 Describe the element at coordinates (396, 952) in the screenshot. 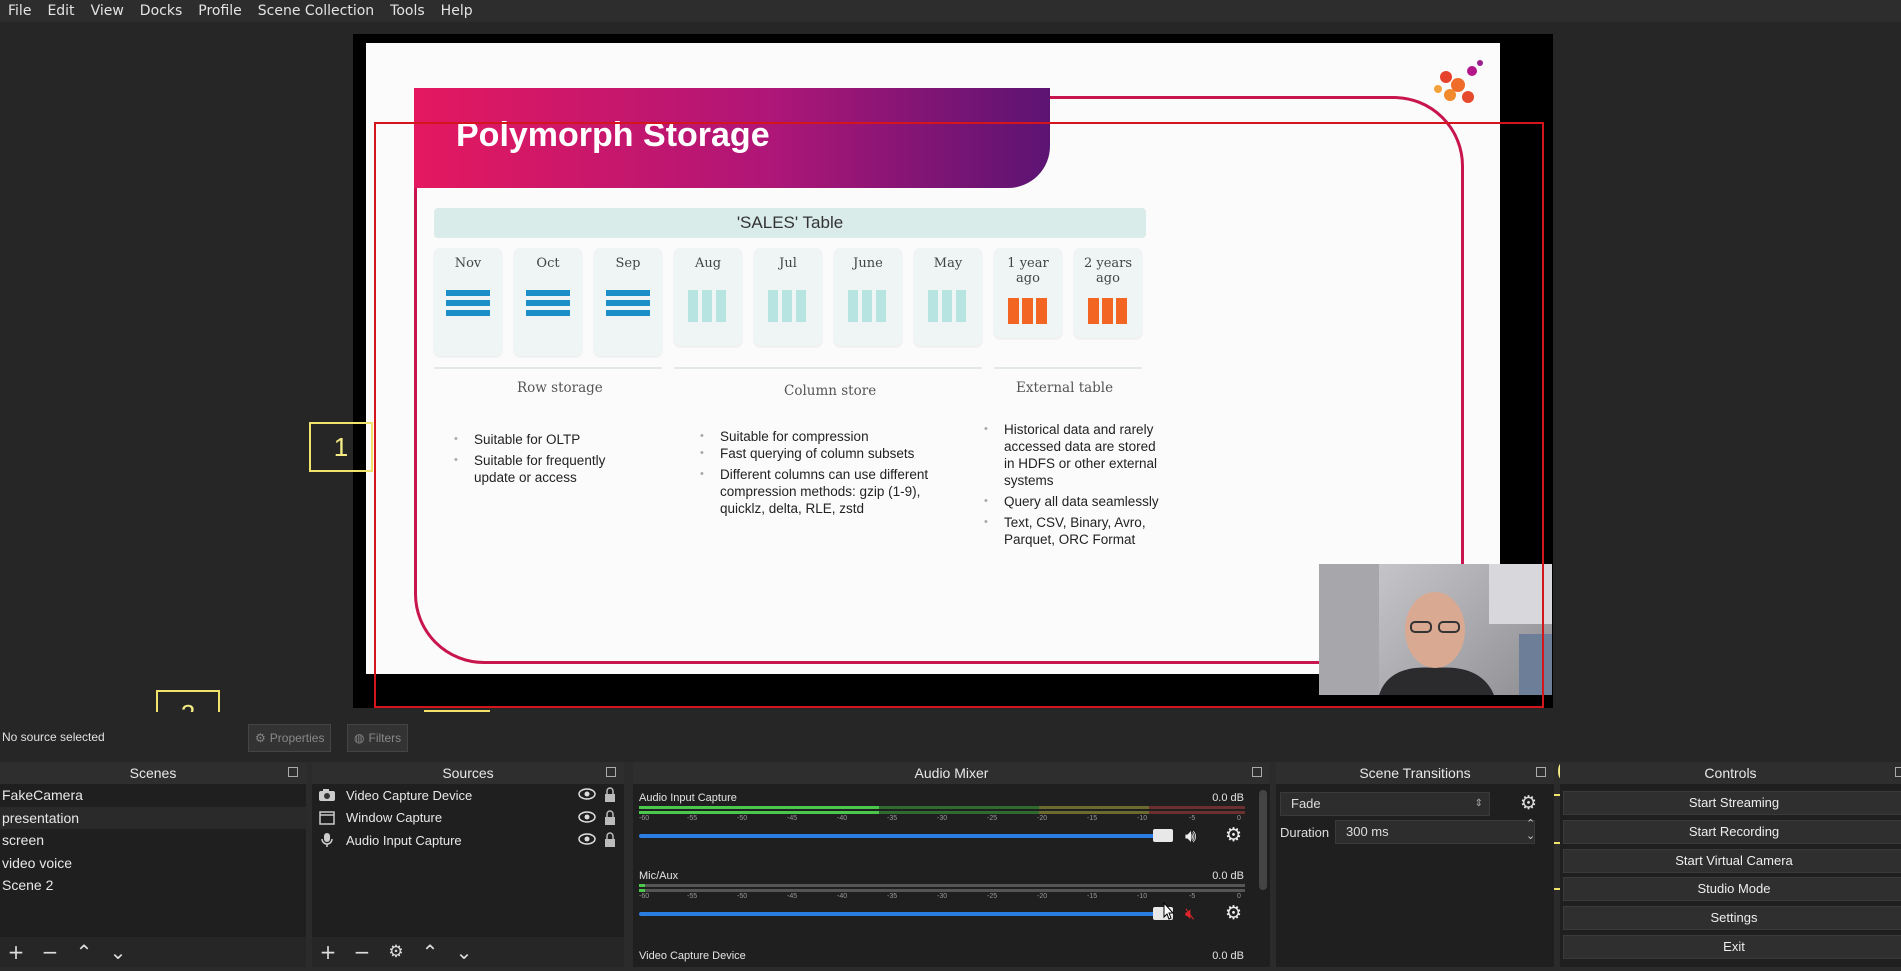

I see `source-properties-button: ⚙` at that location.